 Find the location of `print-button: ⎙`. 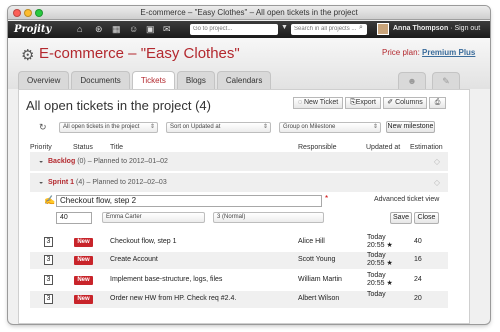

print-button: ⎙ is located at coordinates (437, 103).